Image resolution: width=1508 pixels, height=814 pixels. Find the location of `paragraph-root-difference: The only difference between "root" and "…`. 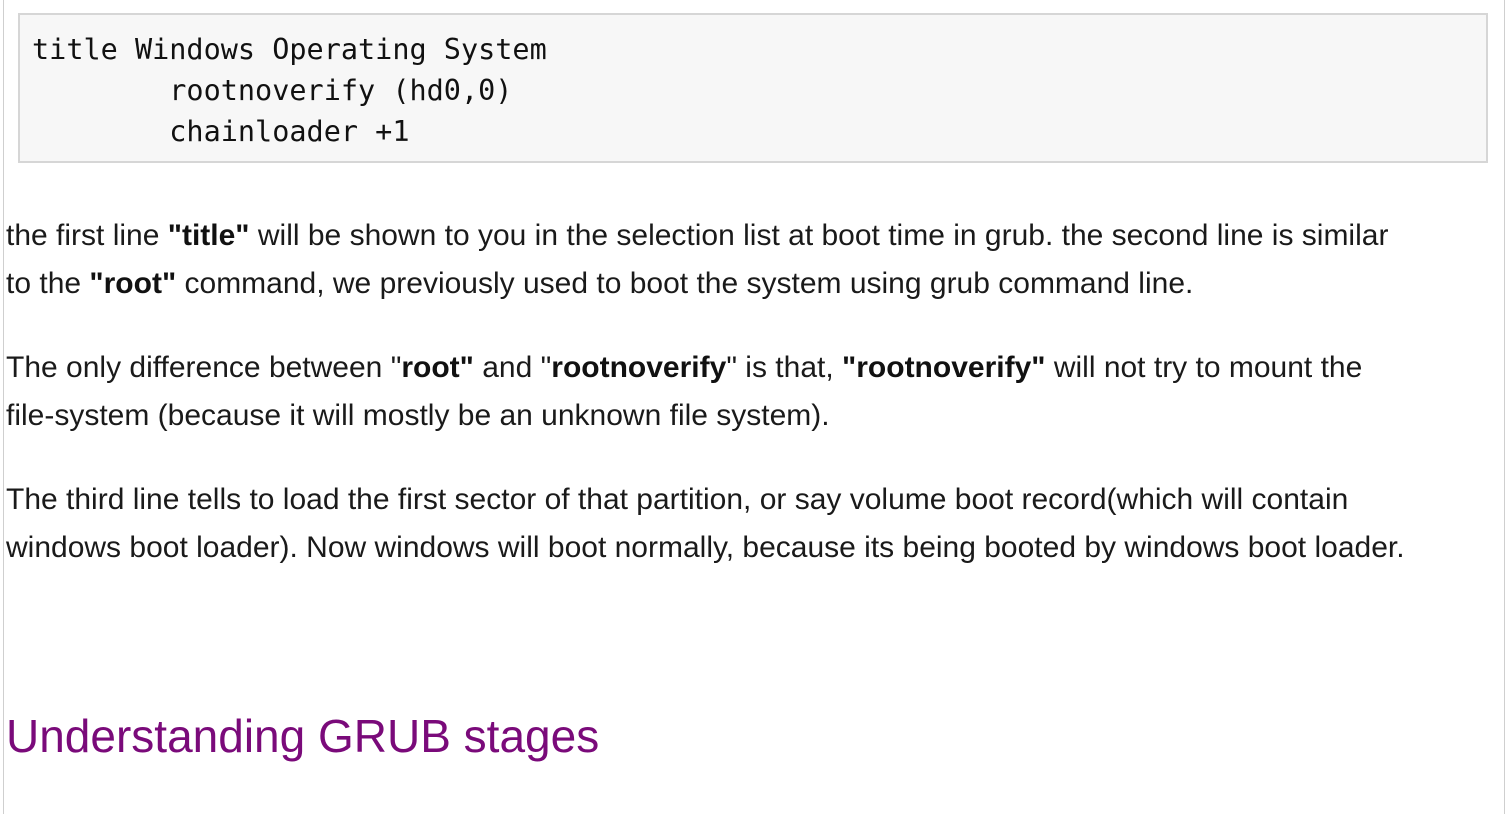

paragraph-root-difference: The only difference between "root" and "… is located at coordinates (684, 392).